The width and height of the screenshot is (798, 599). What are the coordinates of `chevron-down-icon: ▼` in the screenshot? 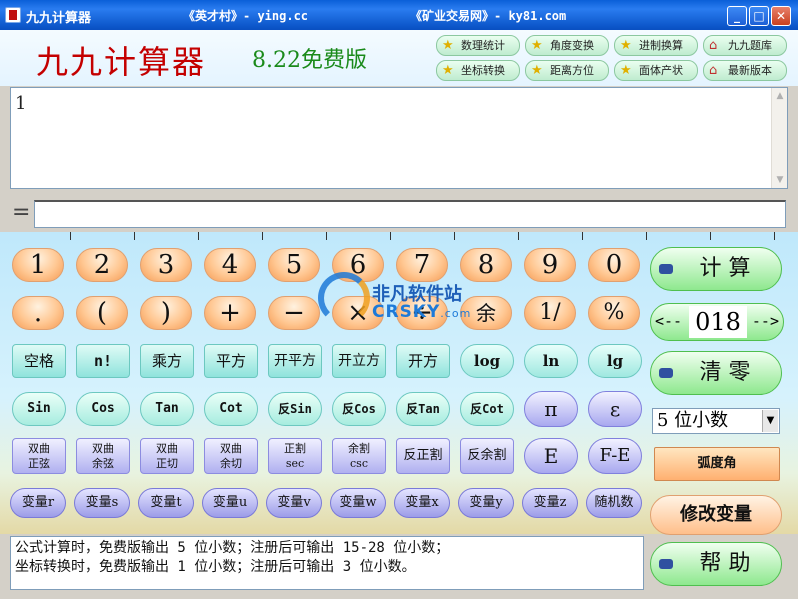 It's located at (770, 421).